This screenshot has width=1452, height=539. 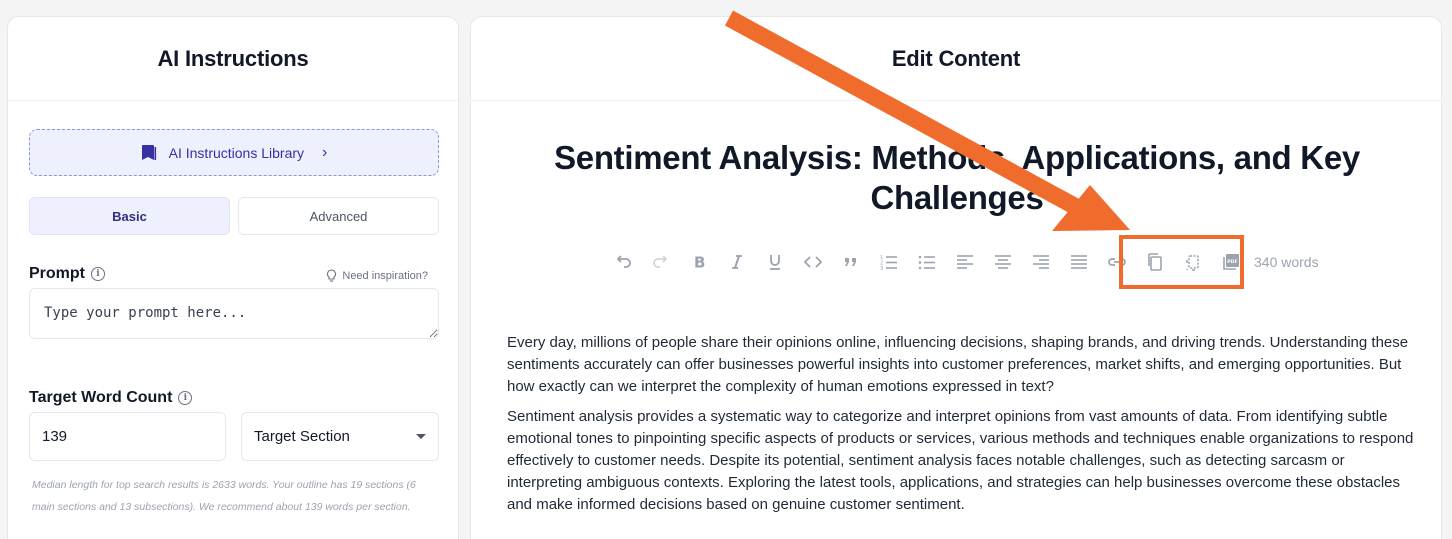 I want to click on need-inspiration-link: Need inspiration?, so click(x=377, y=276).